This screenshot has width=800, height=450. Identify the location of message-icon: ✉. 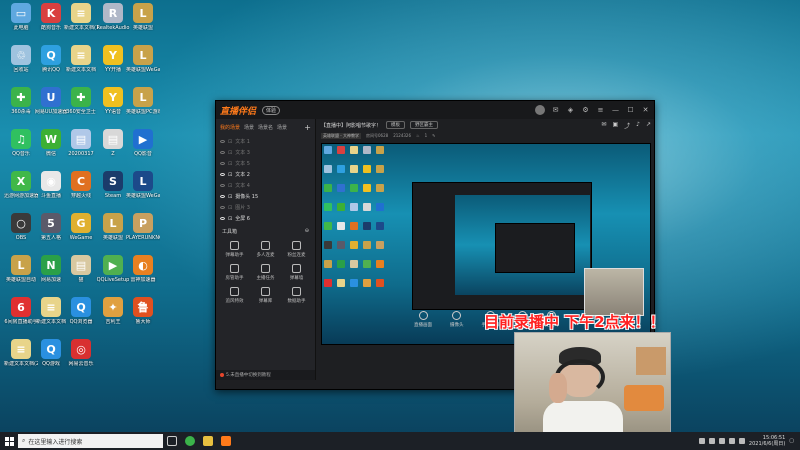
(555, 110).